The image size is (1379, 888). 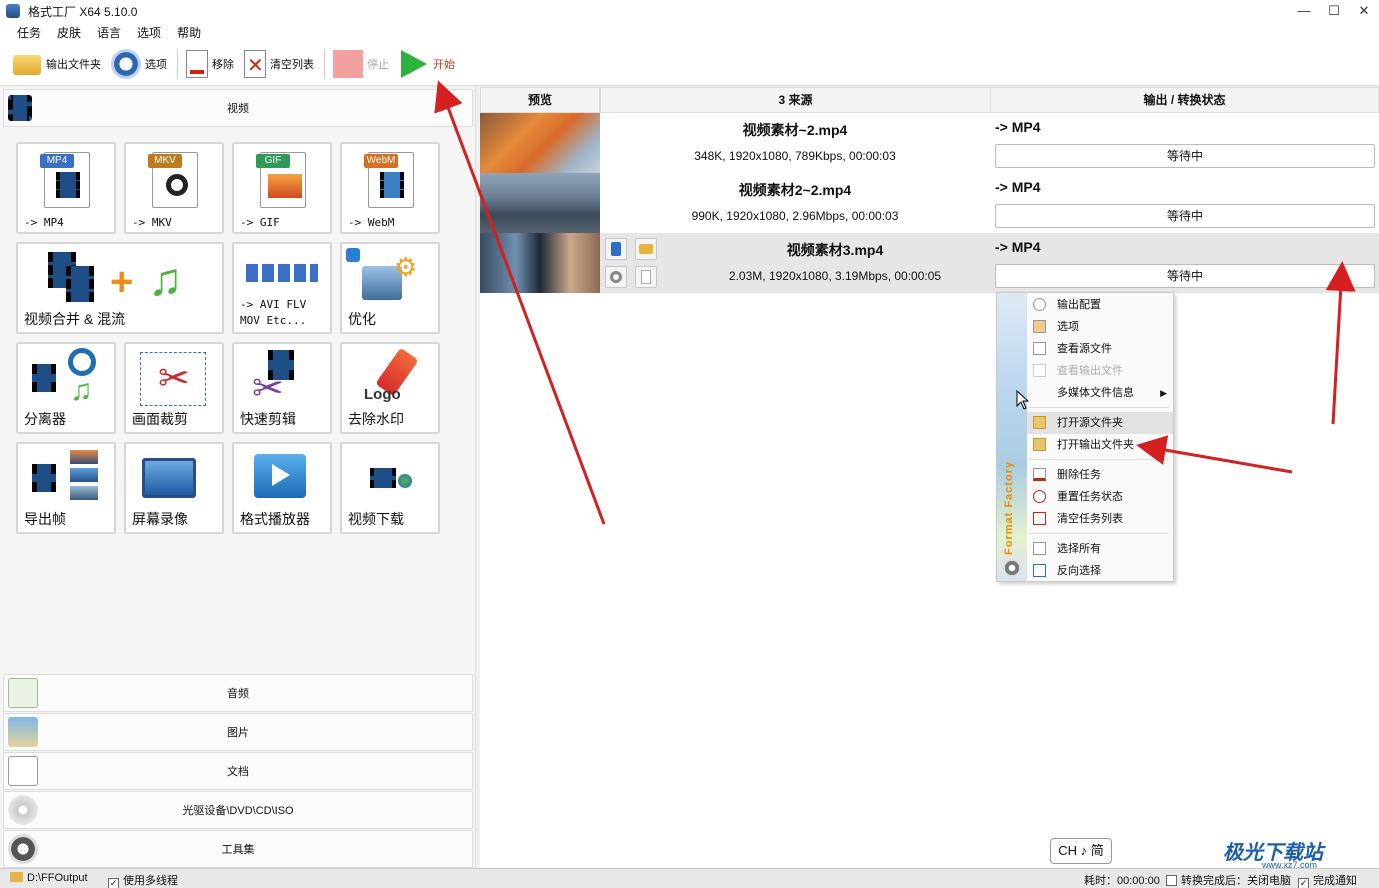 I want to click on after-convert-label: 转换完成后：关闭电脑, so click(x=1236, y=881).